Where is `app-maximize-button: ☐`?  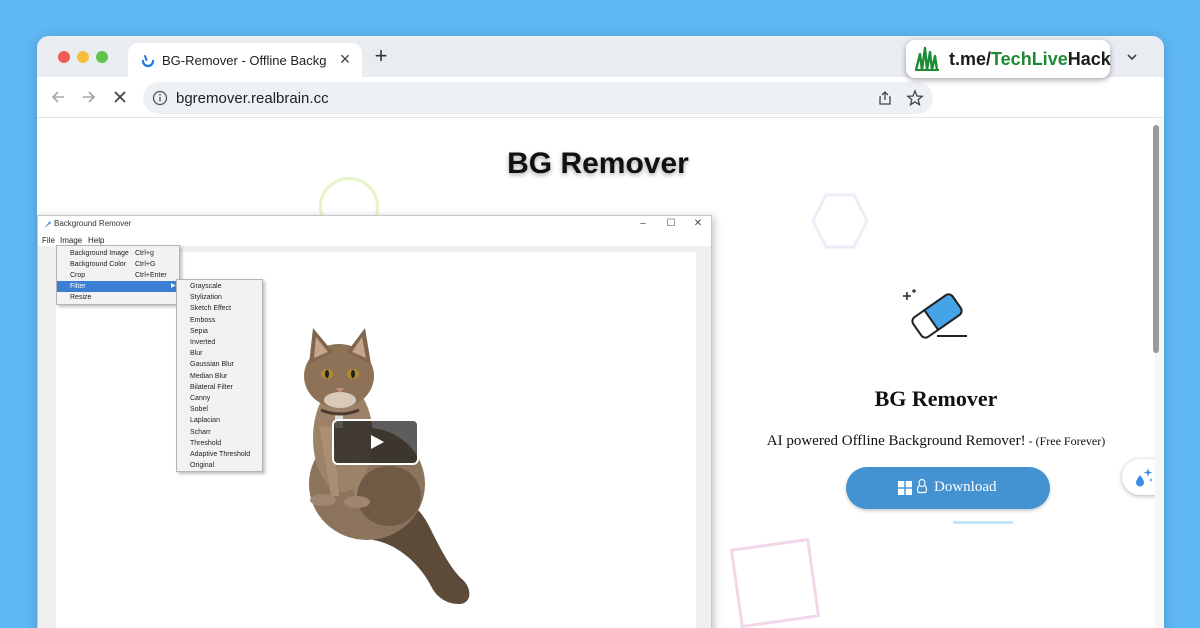
app-maximize-button: ☐ is located at coordinates (671, 224).